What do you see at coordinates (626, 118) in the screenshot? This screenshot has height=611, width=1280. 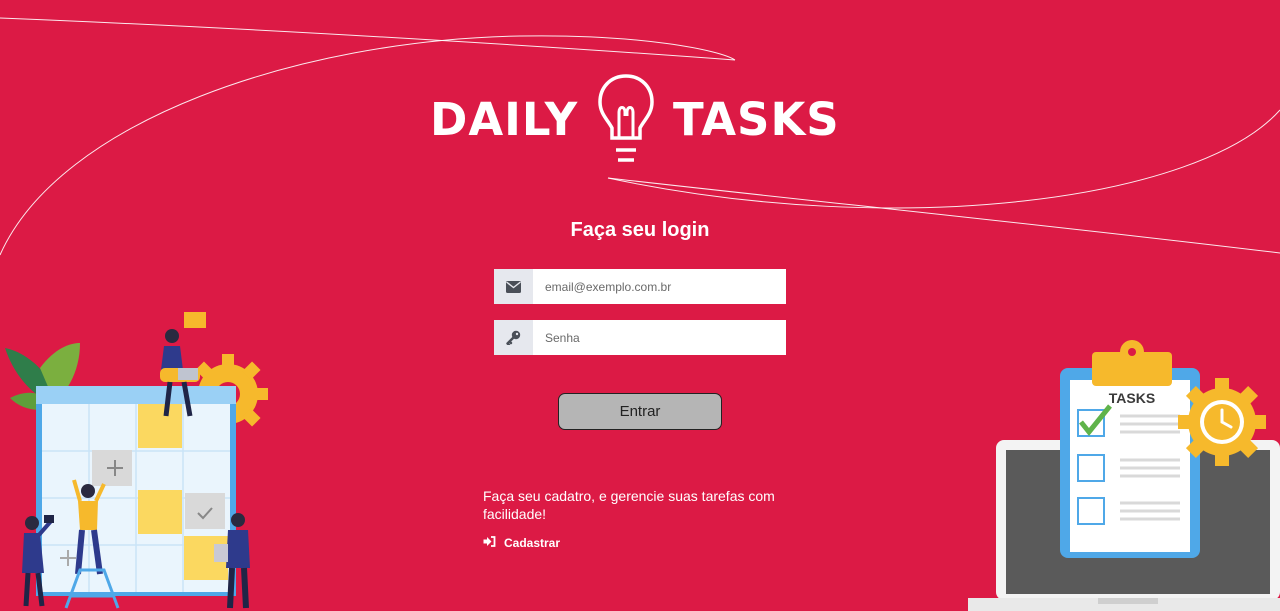 I see `lightbulb-icon` at bounding box center [626, 118].